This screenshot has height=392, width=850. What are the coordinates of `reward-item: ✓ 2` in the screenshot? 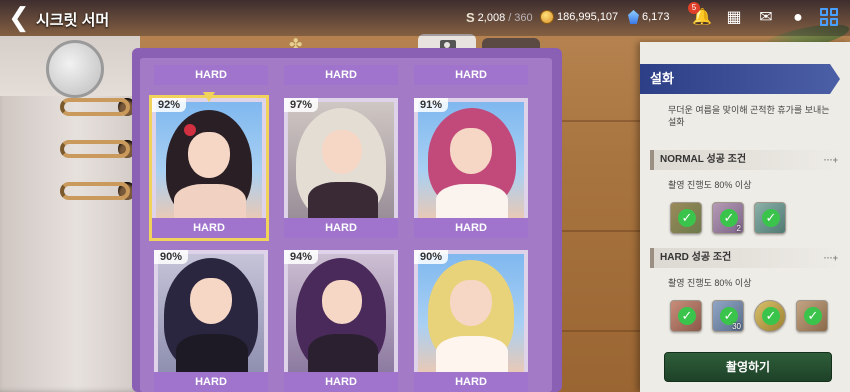 It's located at (728, 218).